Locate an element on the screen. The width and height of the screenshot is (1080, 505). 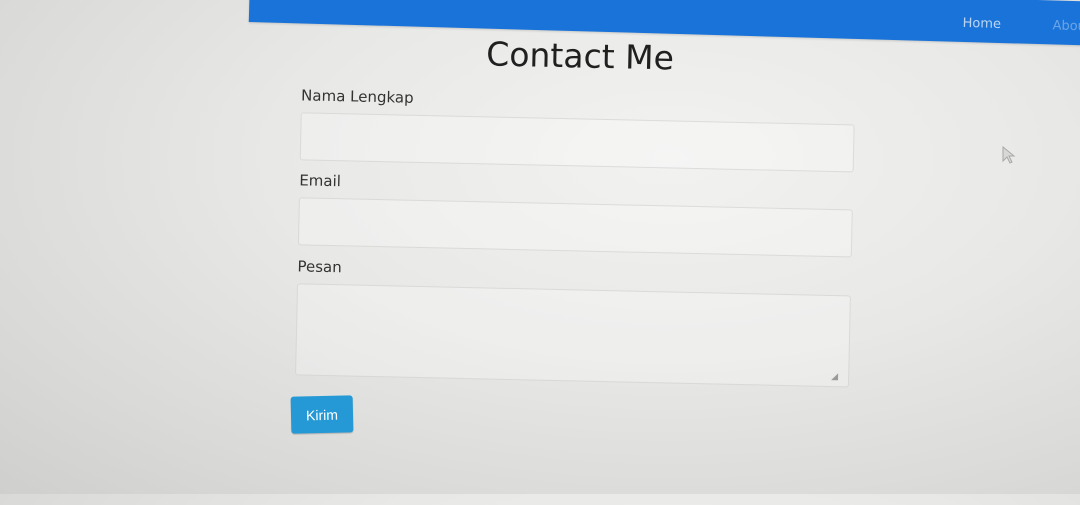
name-field is located at coordinates (577, 142).